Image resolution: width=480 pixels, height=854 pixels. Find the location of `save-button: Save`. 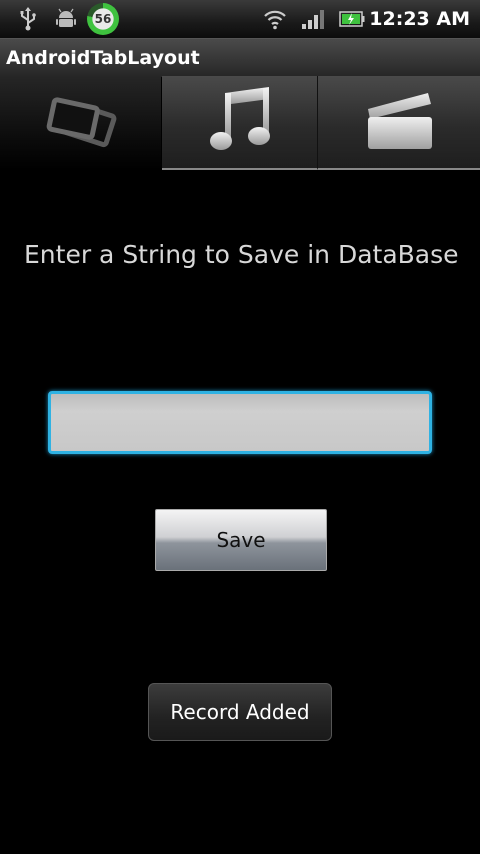

save-button: Save is located at coordinates (241, 540).